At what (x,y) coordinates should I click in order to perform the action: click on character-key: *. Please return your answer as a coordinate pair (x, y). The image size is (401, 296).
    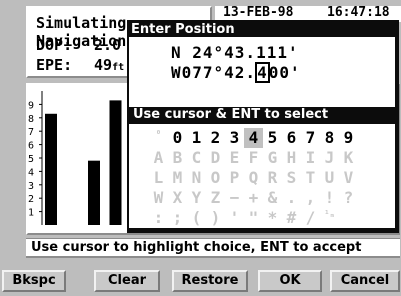
    Looking at the image, I should click on (272, 218).